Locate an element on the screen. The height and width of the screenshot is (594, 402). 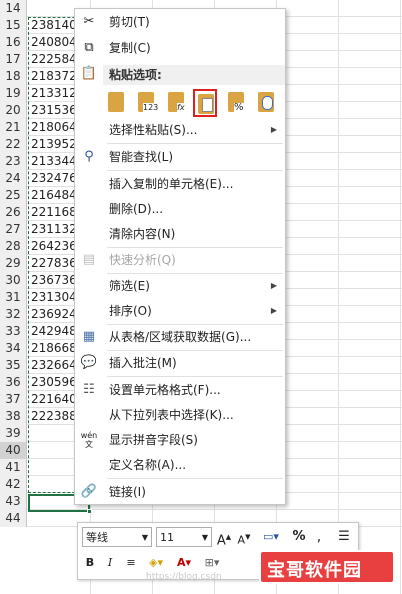
row-header: 43 is located at coordinates (13, 501).